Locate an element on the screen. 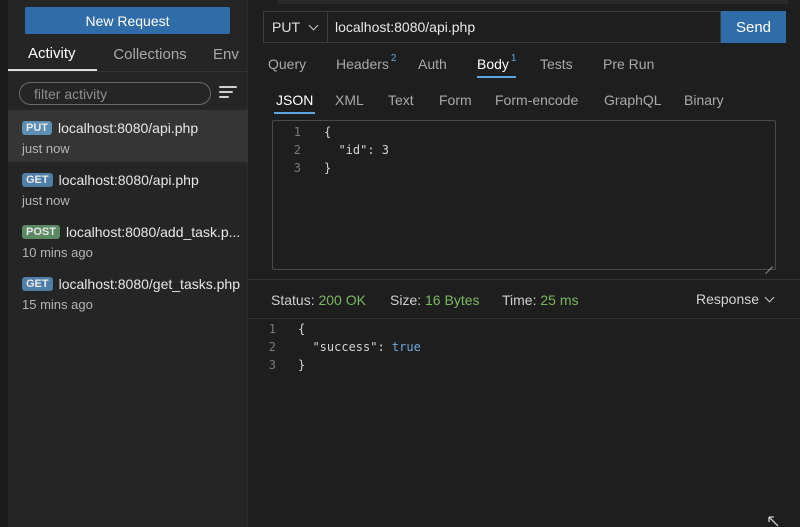 Image resolution: width=800 pixels, height=527 pixels. tab-form-encode: Form-encode is located at coordinates (536, 100).